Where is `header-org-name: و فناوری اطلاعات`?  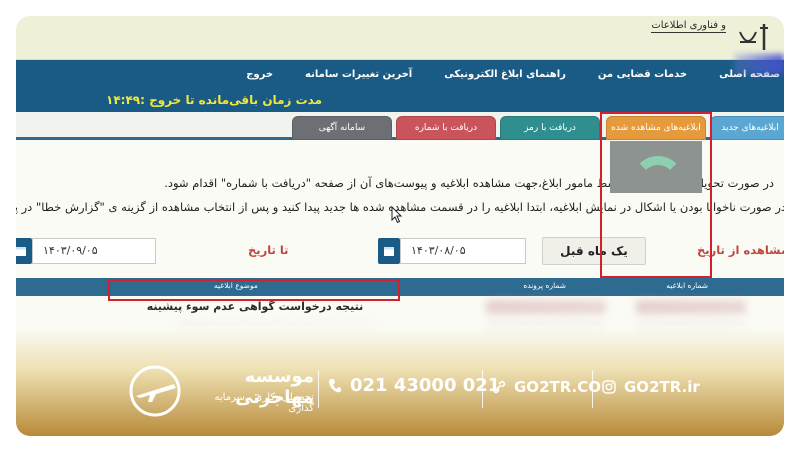 header-org-name: و فناوری اطلاعات is located at coordinates (688, 26).